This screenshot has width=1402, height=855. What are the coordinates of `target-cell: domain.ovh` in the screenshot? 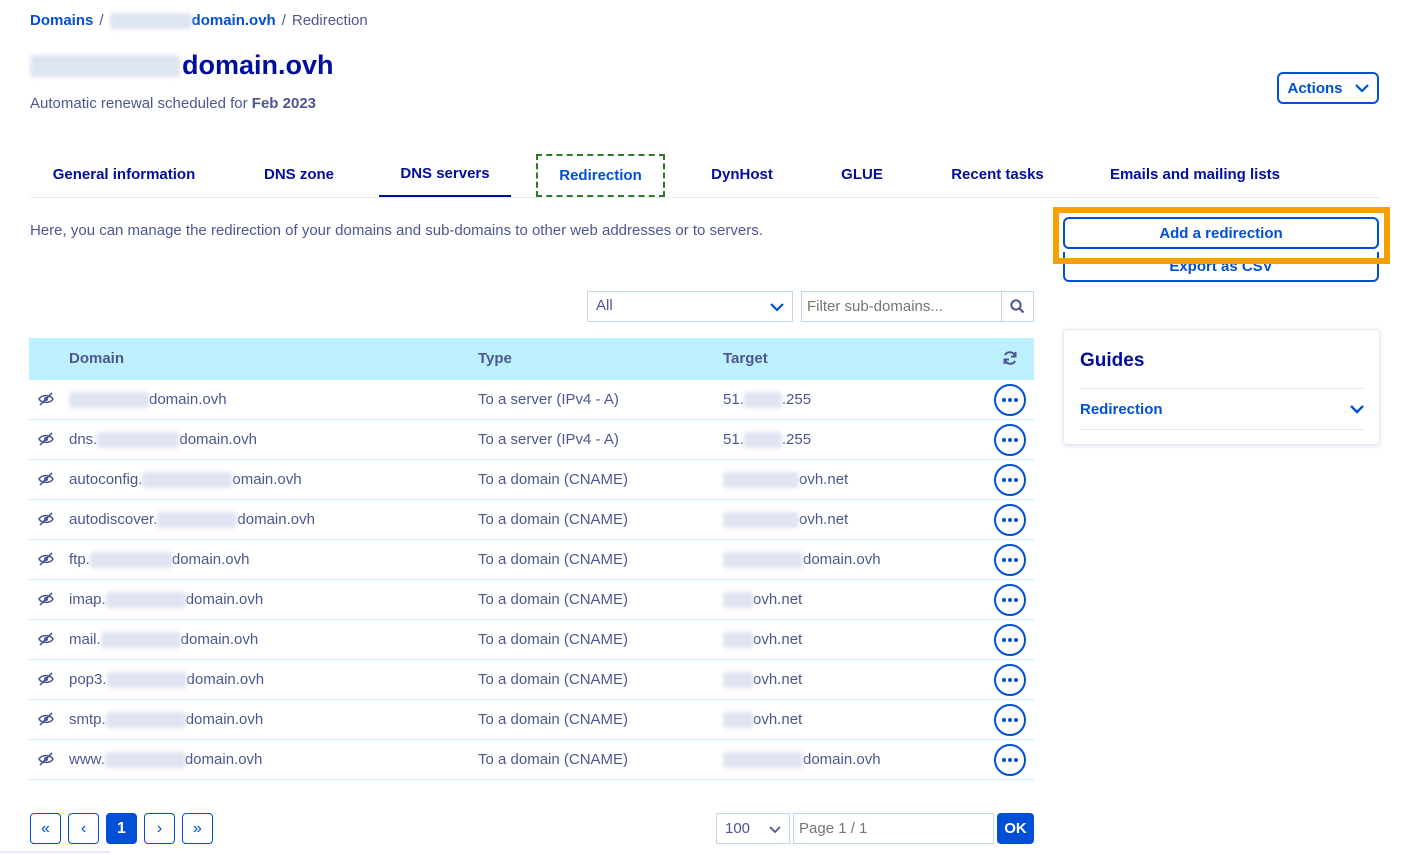 It's located at (802, 559).